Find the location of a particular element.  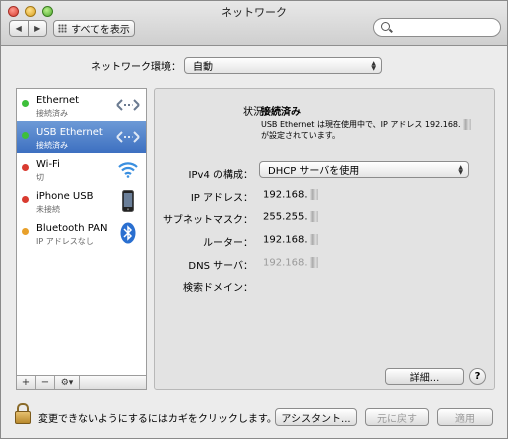

dns-server-label: DNS サーバ： is located at coordinates (220, 266).